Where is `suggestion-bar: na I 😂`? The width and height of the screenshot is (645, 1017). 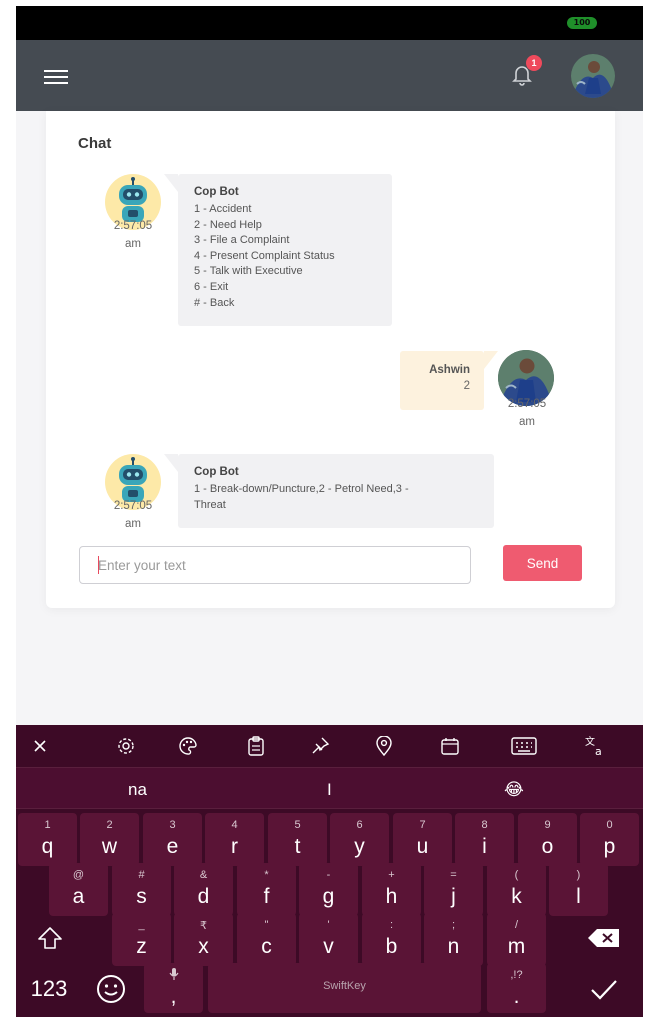
suggestion-bar: na I 😂 is located at coordinates (329, 788).